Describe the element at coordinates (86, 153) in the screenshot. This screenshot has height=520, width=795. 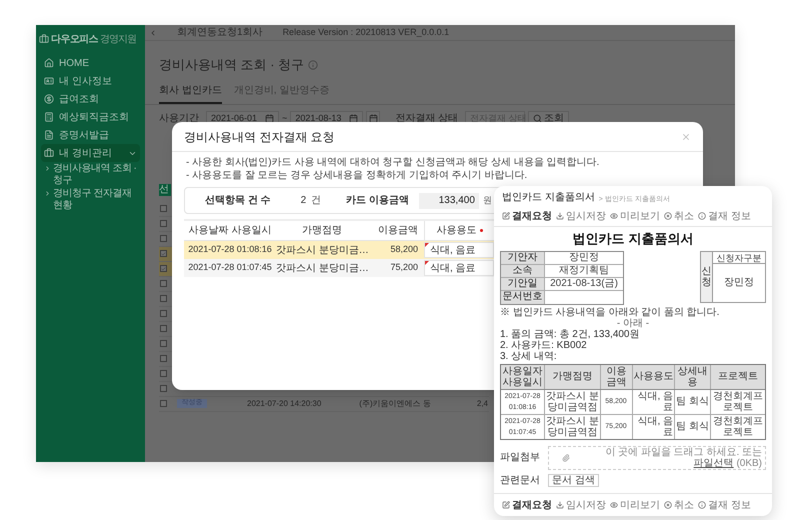
I see `menu-label: 내 경비관리` at that location.